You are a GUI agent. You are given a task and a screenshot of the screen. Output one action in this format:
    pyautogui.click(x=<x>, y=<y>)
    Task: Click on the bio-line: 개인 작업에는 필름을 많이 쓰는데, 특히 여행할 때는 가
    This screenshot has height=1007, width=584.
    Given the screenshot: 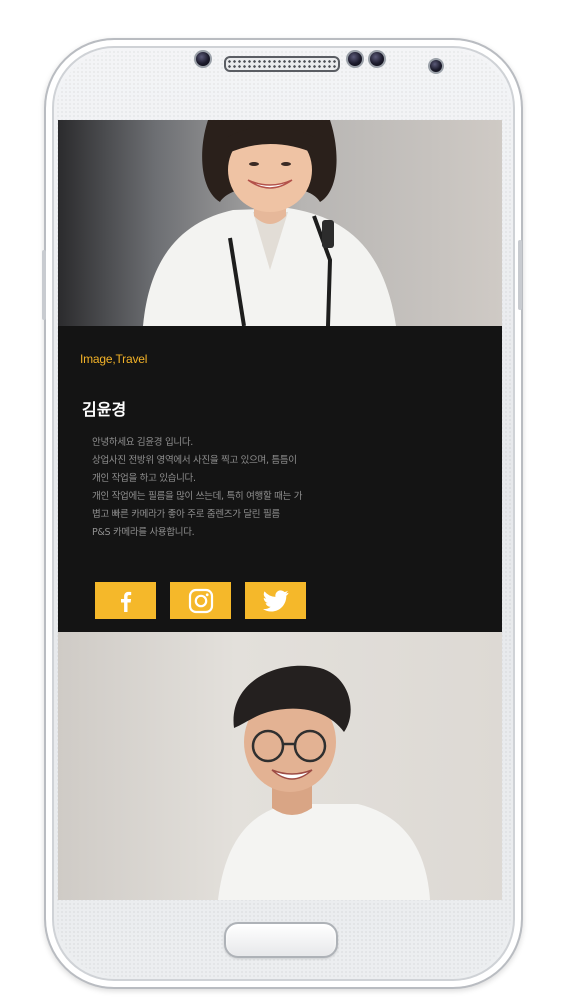 What is the action you would take?
    pyautogui.click(x=197, y=496)
    